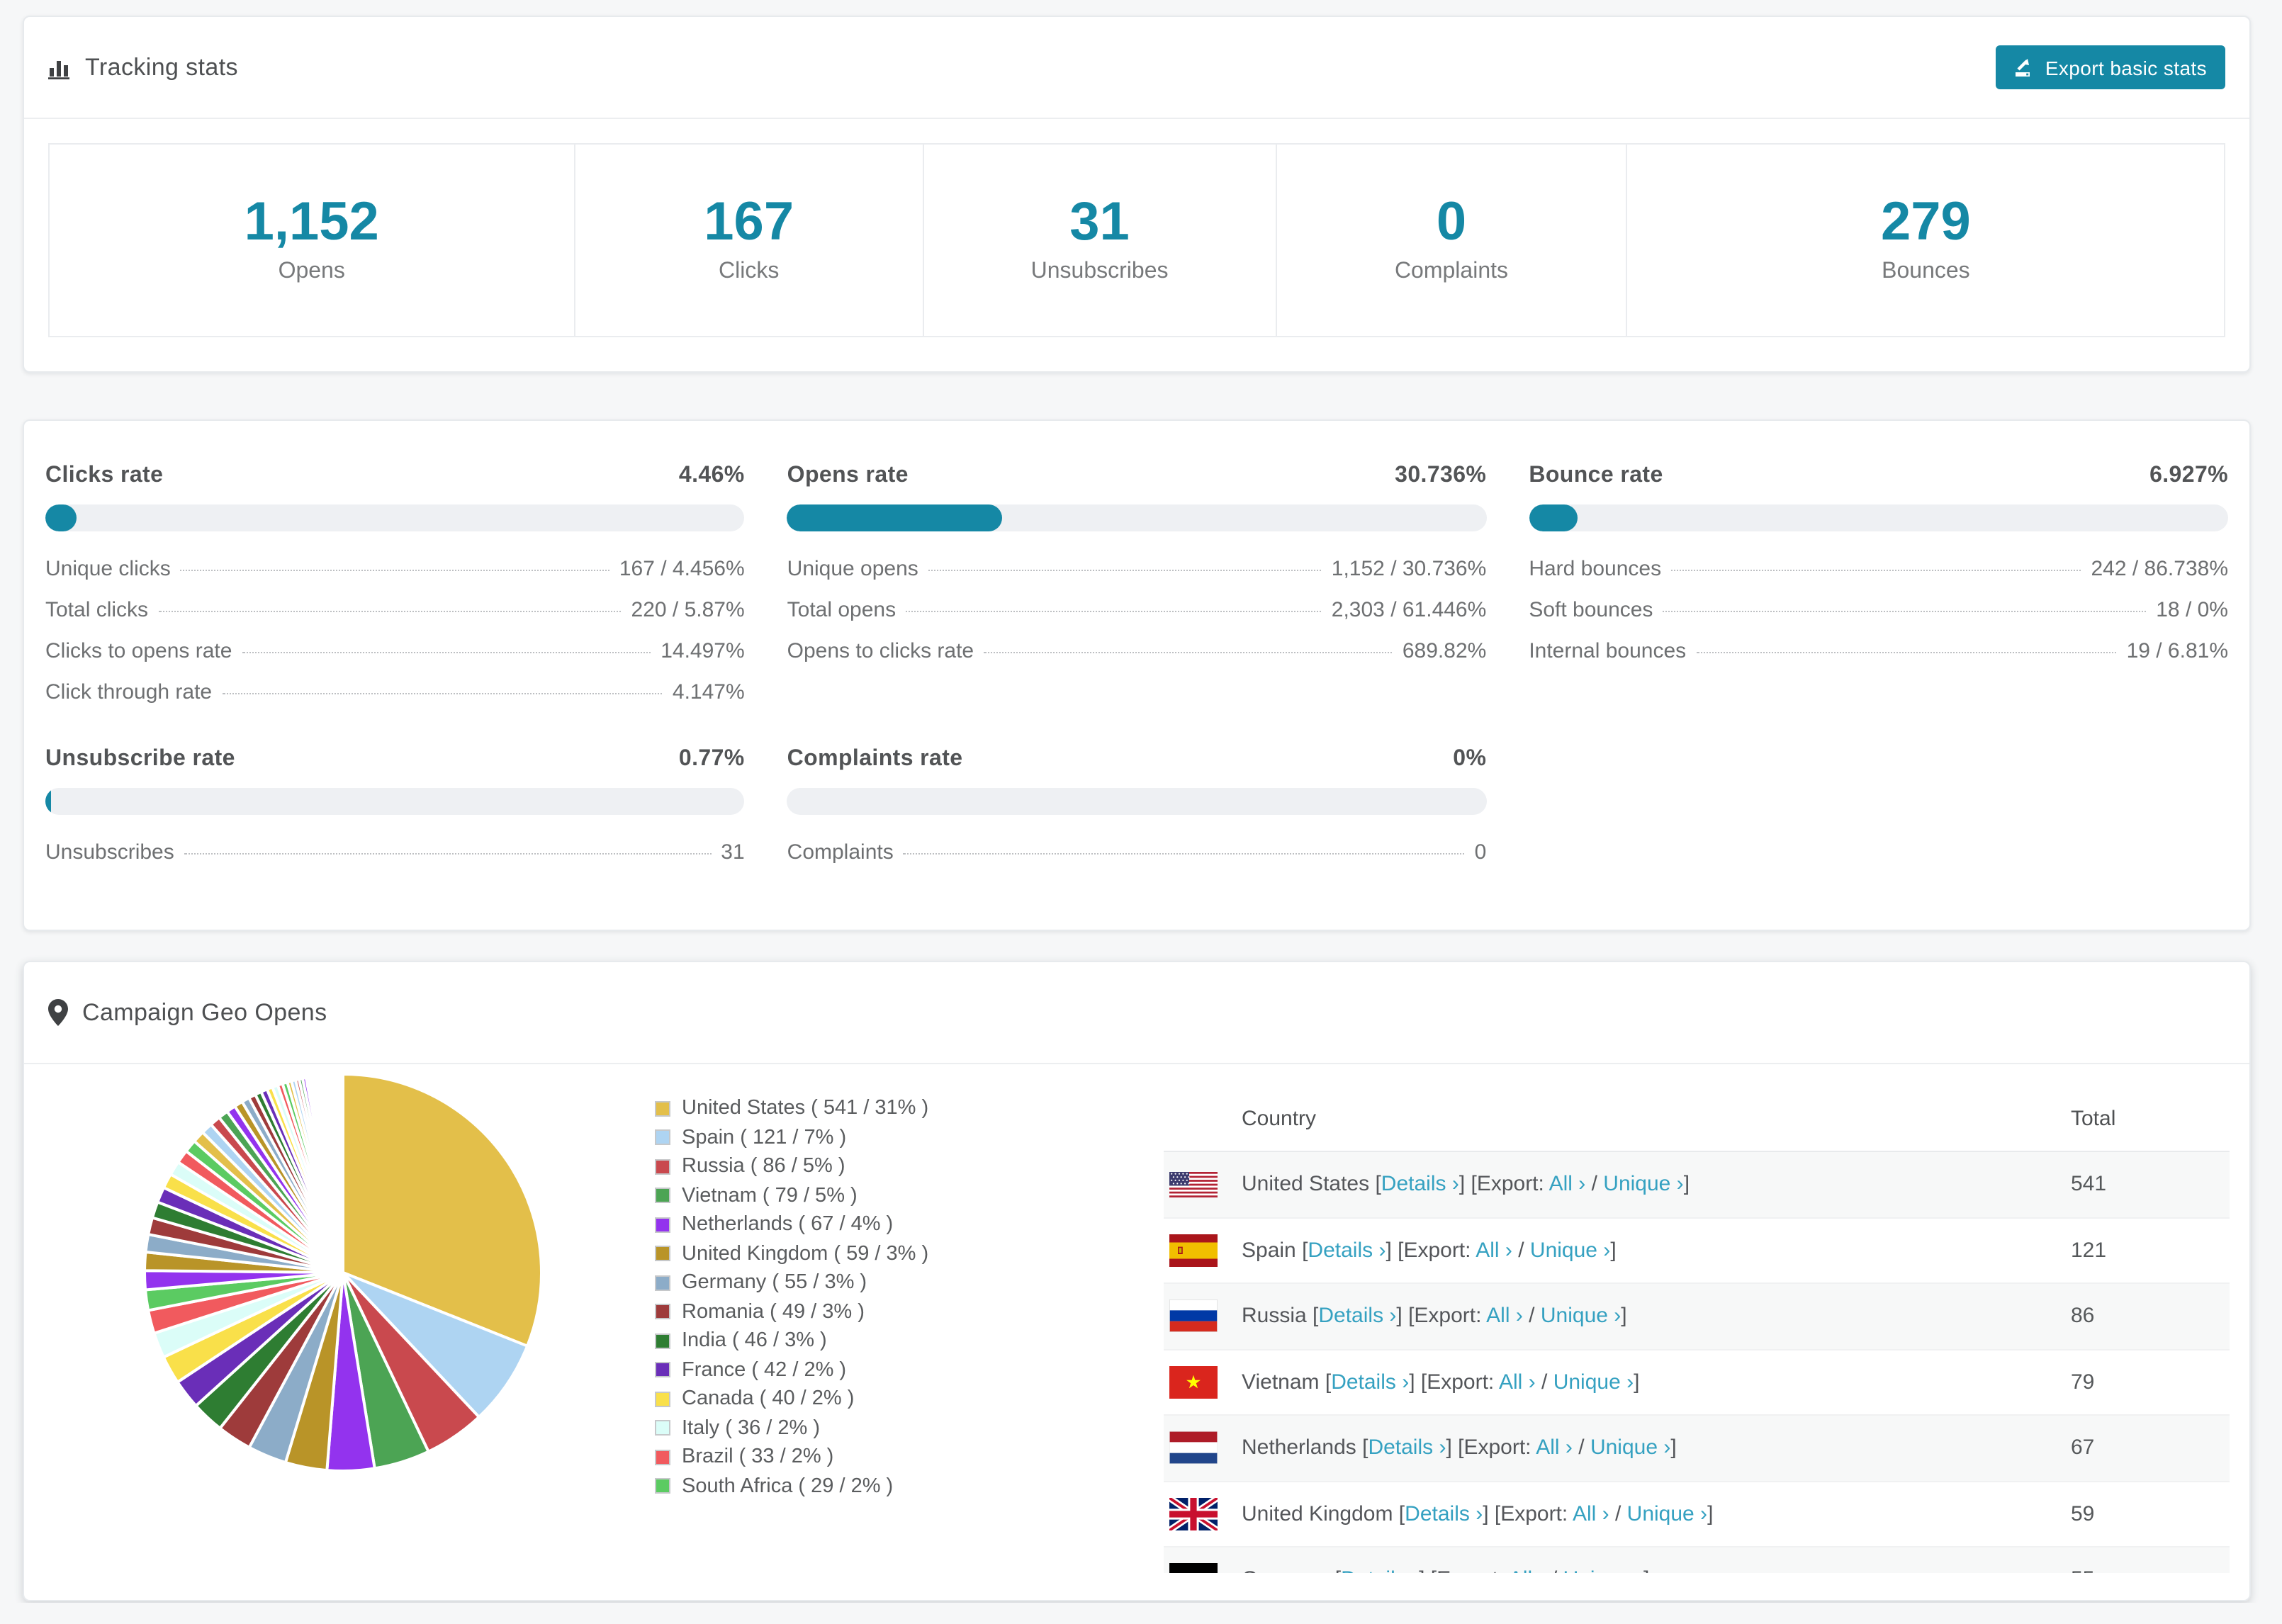  I want to click on rate-detail-label: Unsubscribes, so click(110, 852).